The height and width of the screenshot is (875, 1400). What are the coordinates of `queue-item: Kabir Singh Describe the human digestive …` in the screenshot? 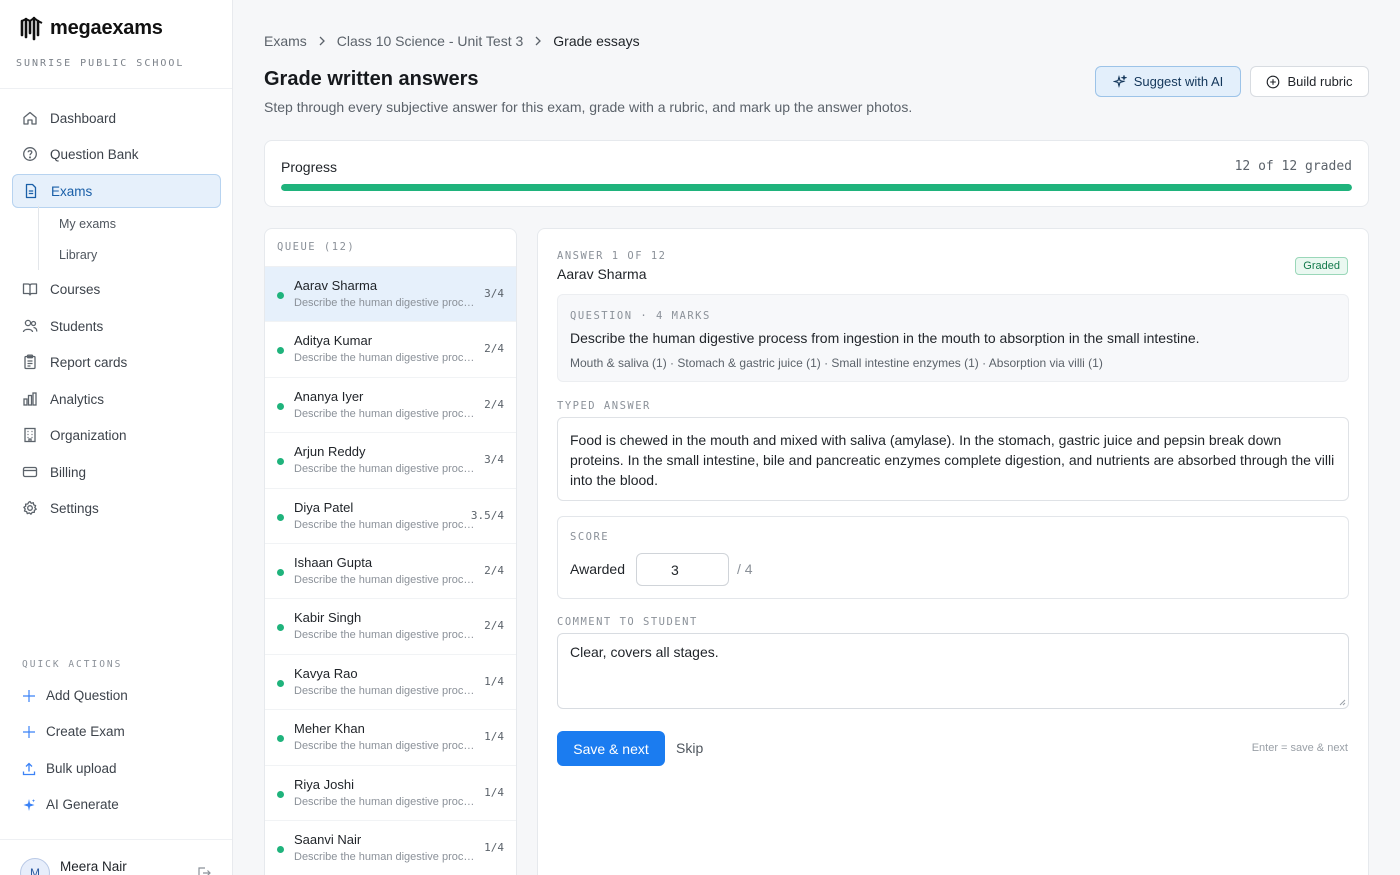 It's located at (390, 627).